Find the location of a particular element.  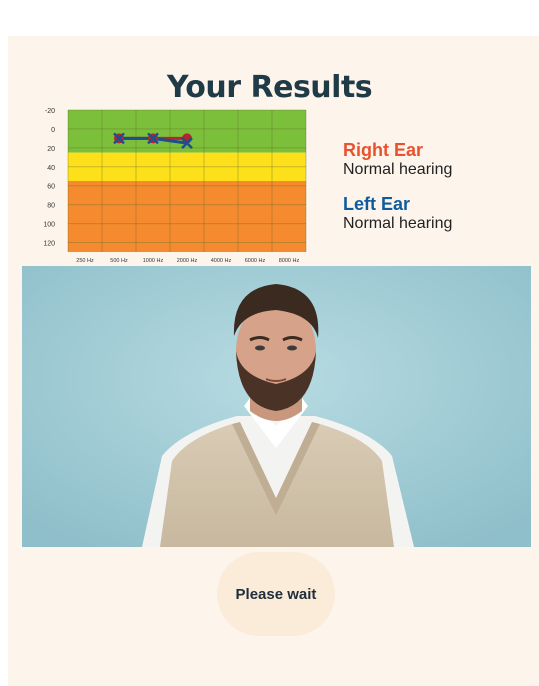

x-tick-label: 8000 Hz is located at coordinates (289, 261).